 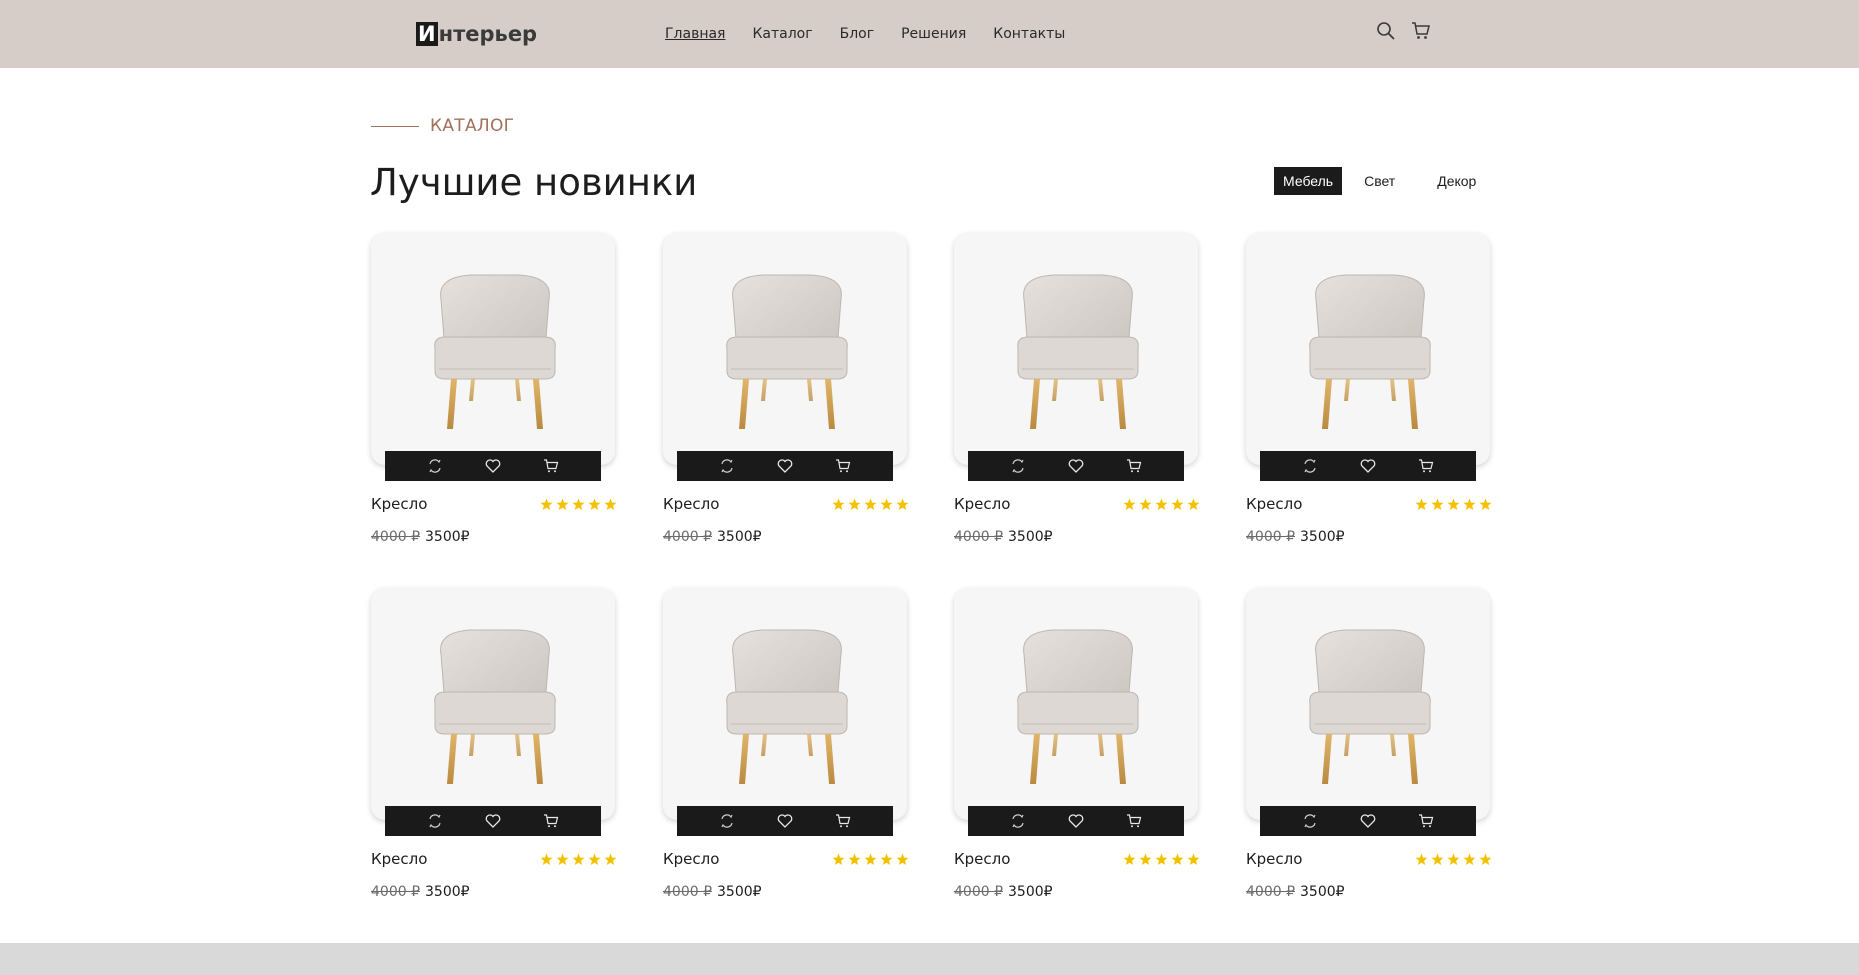 I want to click on nav-blog: Блог, so click(x=857, y=34).